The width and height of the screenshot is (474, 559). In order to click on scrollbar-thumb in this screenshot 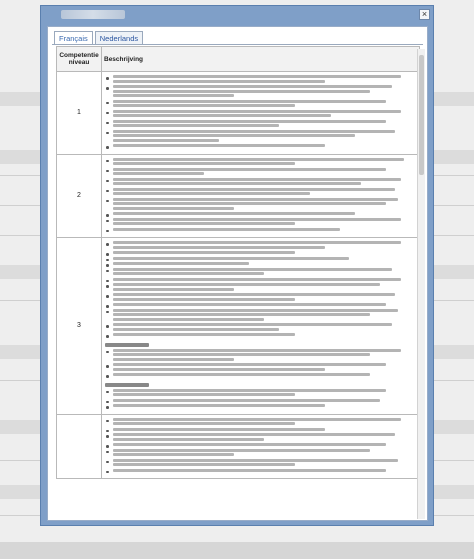, I will do `click(421, 115)`.